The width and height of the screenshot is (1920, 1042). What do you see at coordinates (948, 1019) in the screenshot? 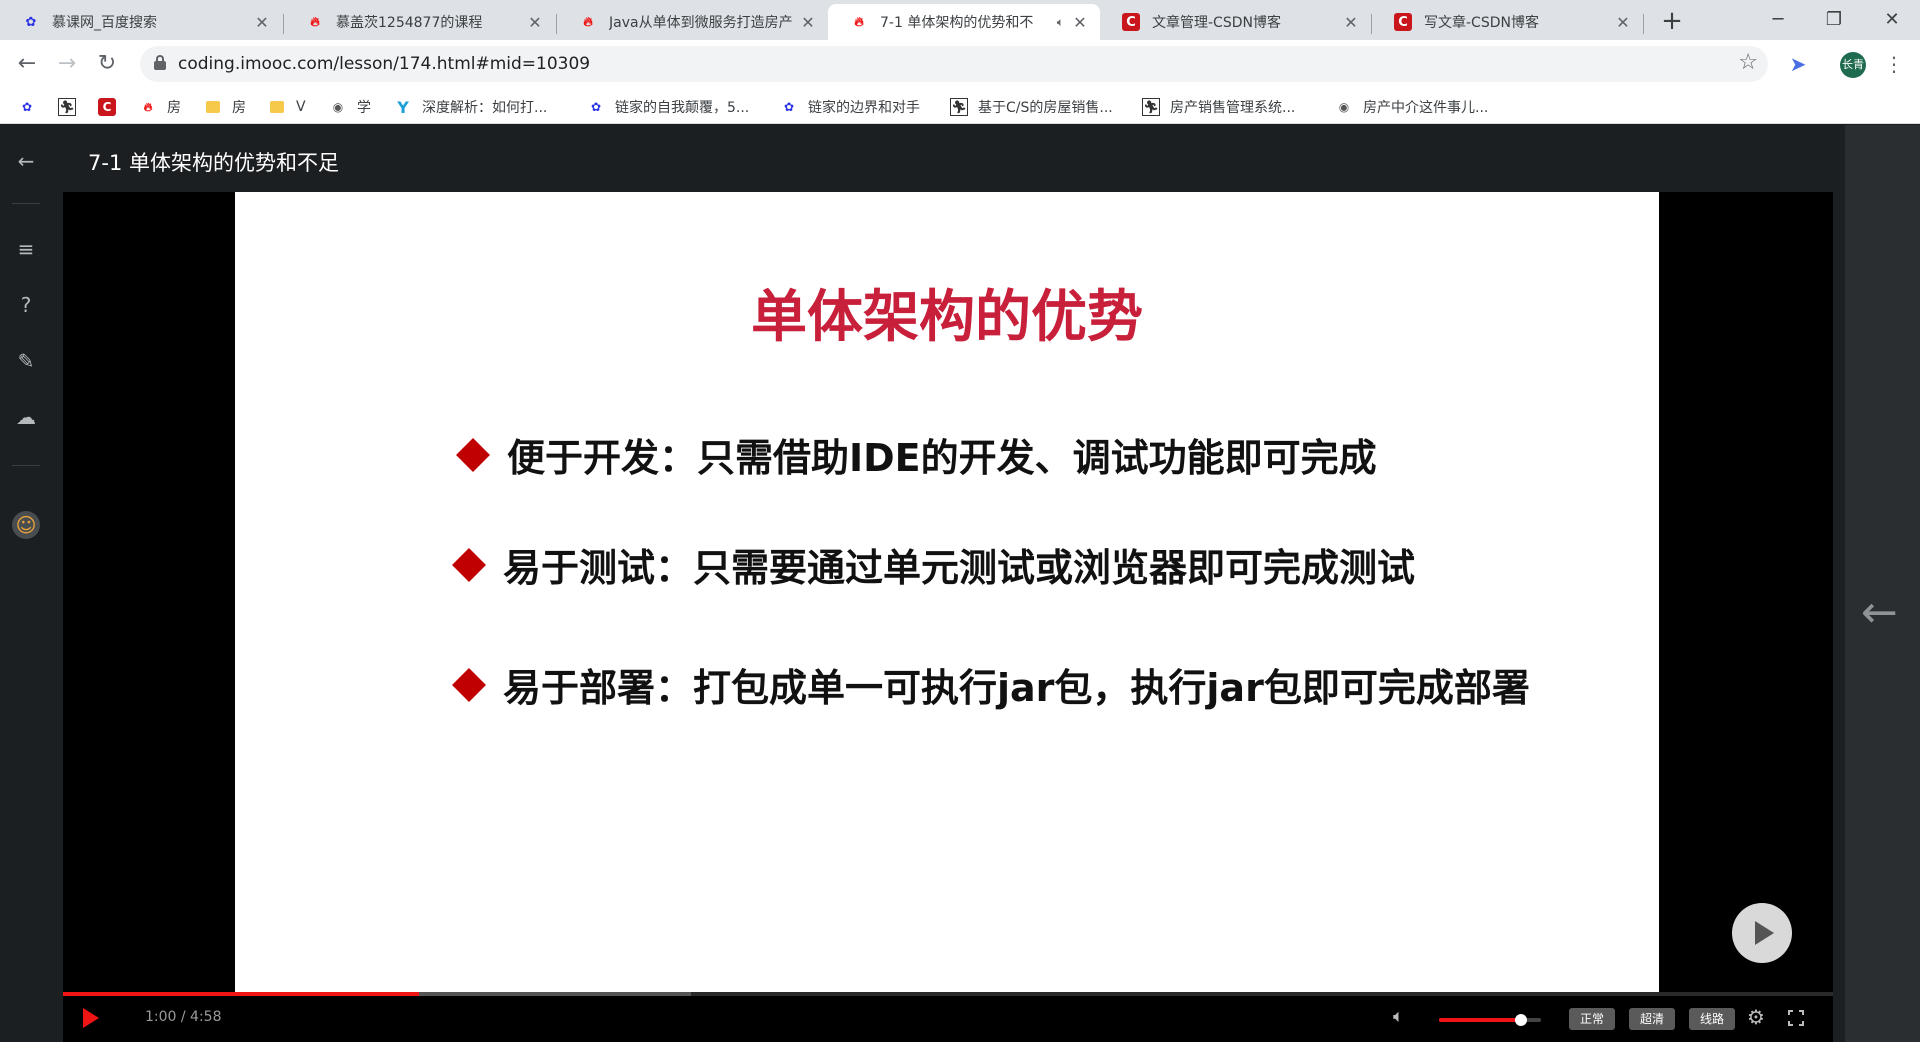
I see `player-controls: 1:00 / 4:58 🔈︎ 正常 超清 线路 ⚙` at bounding box center [948, 1019].